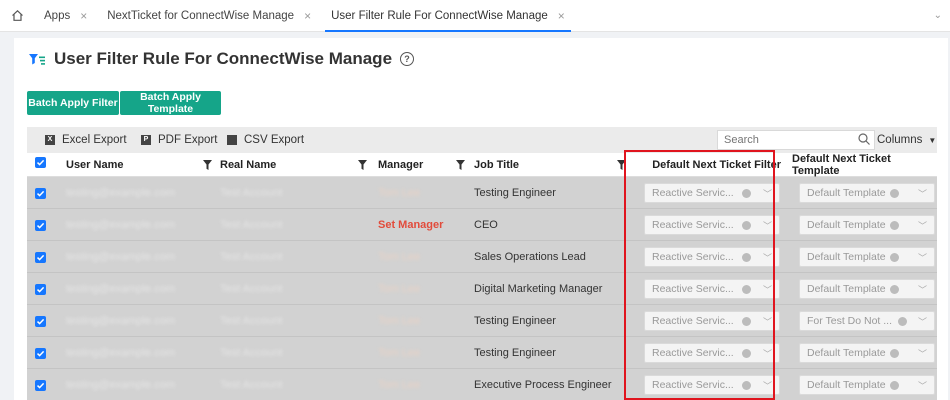 This screenshot has width=950, height=400. Describe the element at coordinates (496, 165) in the screenshot. I see `header-job-title: Job Title` at that location.